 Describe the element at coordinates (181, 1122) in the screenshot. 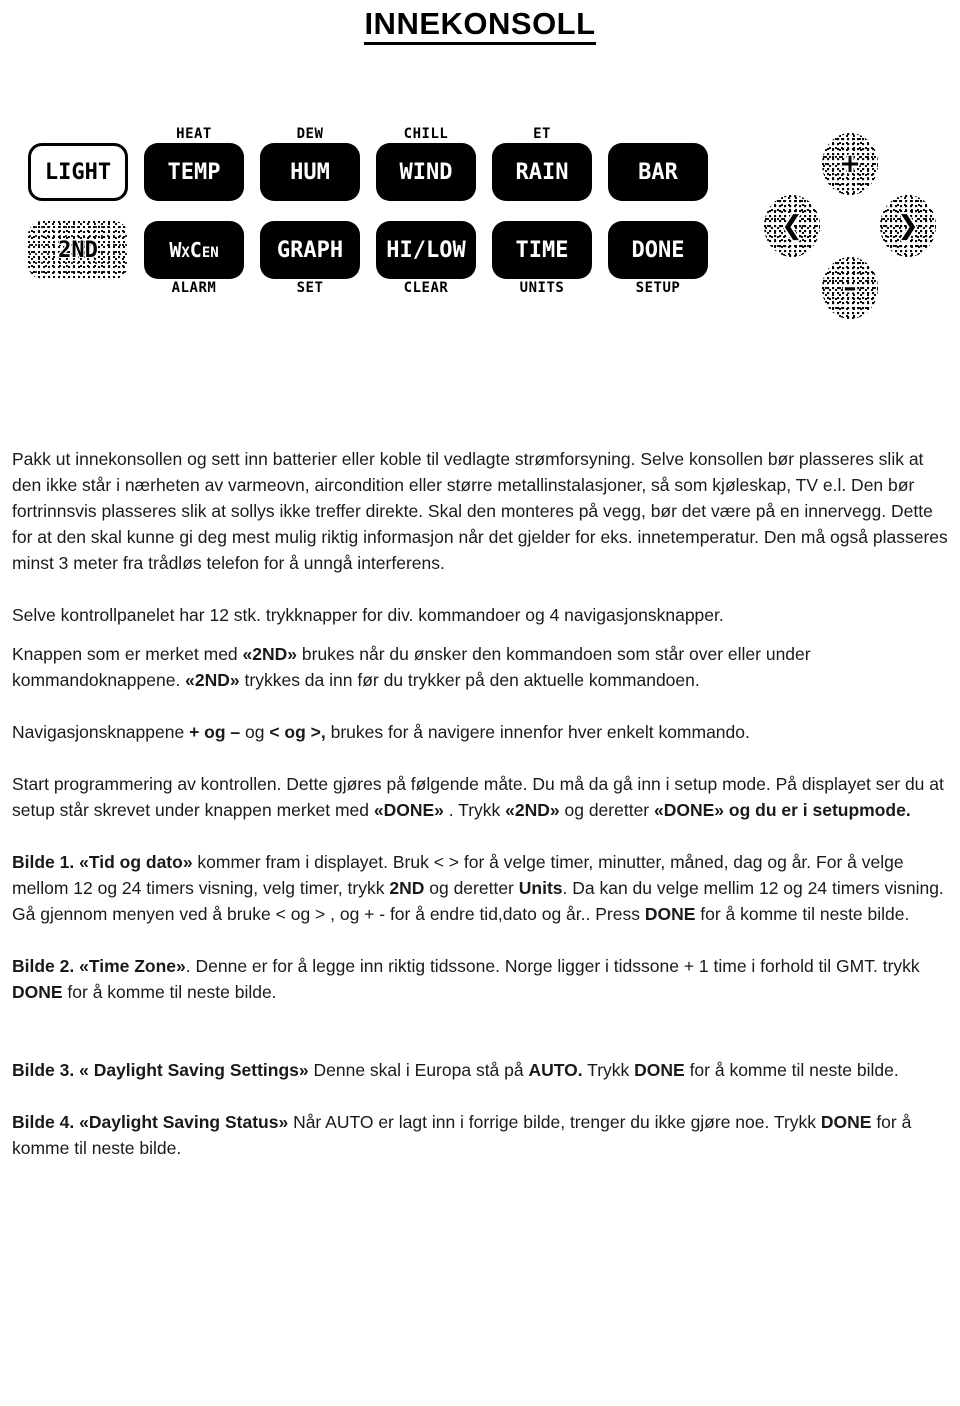

I see `bilde-4-quote: «Daylight Saving Status»` at that location.